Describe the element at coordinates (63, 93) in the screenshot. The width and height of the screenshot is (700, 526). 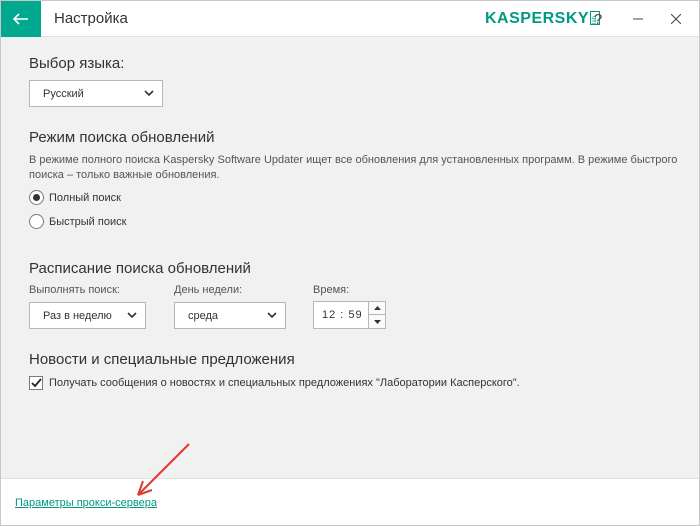
I see `language-selected: Русский` at that location.